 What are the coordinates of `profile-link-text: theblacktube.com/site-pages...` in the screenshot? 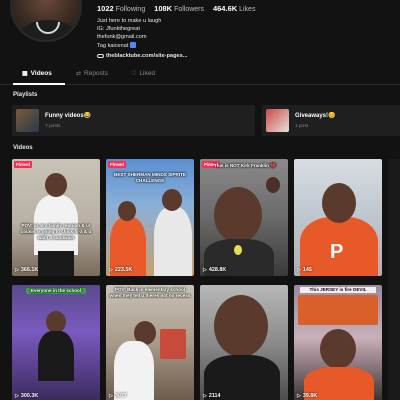 It's located at (146, 56).